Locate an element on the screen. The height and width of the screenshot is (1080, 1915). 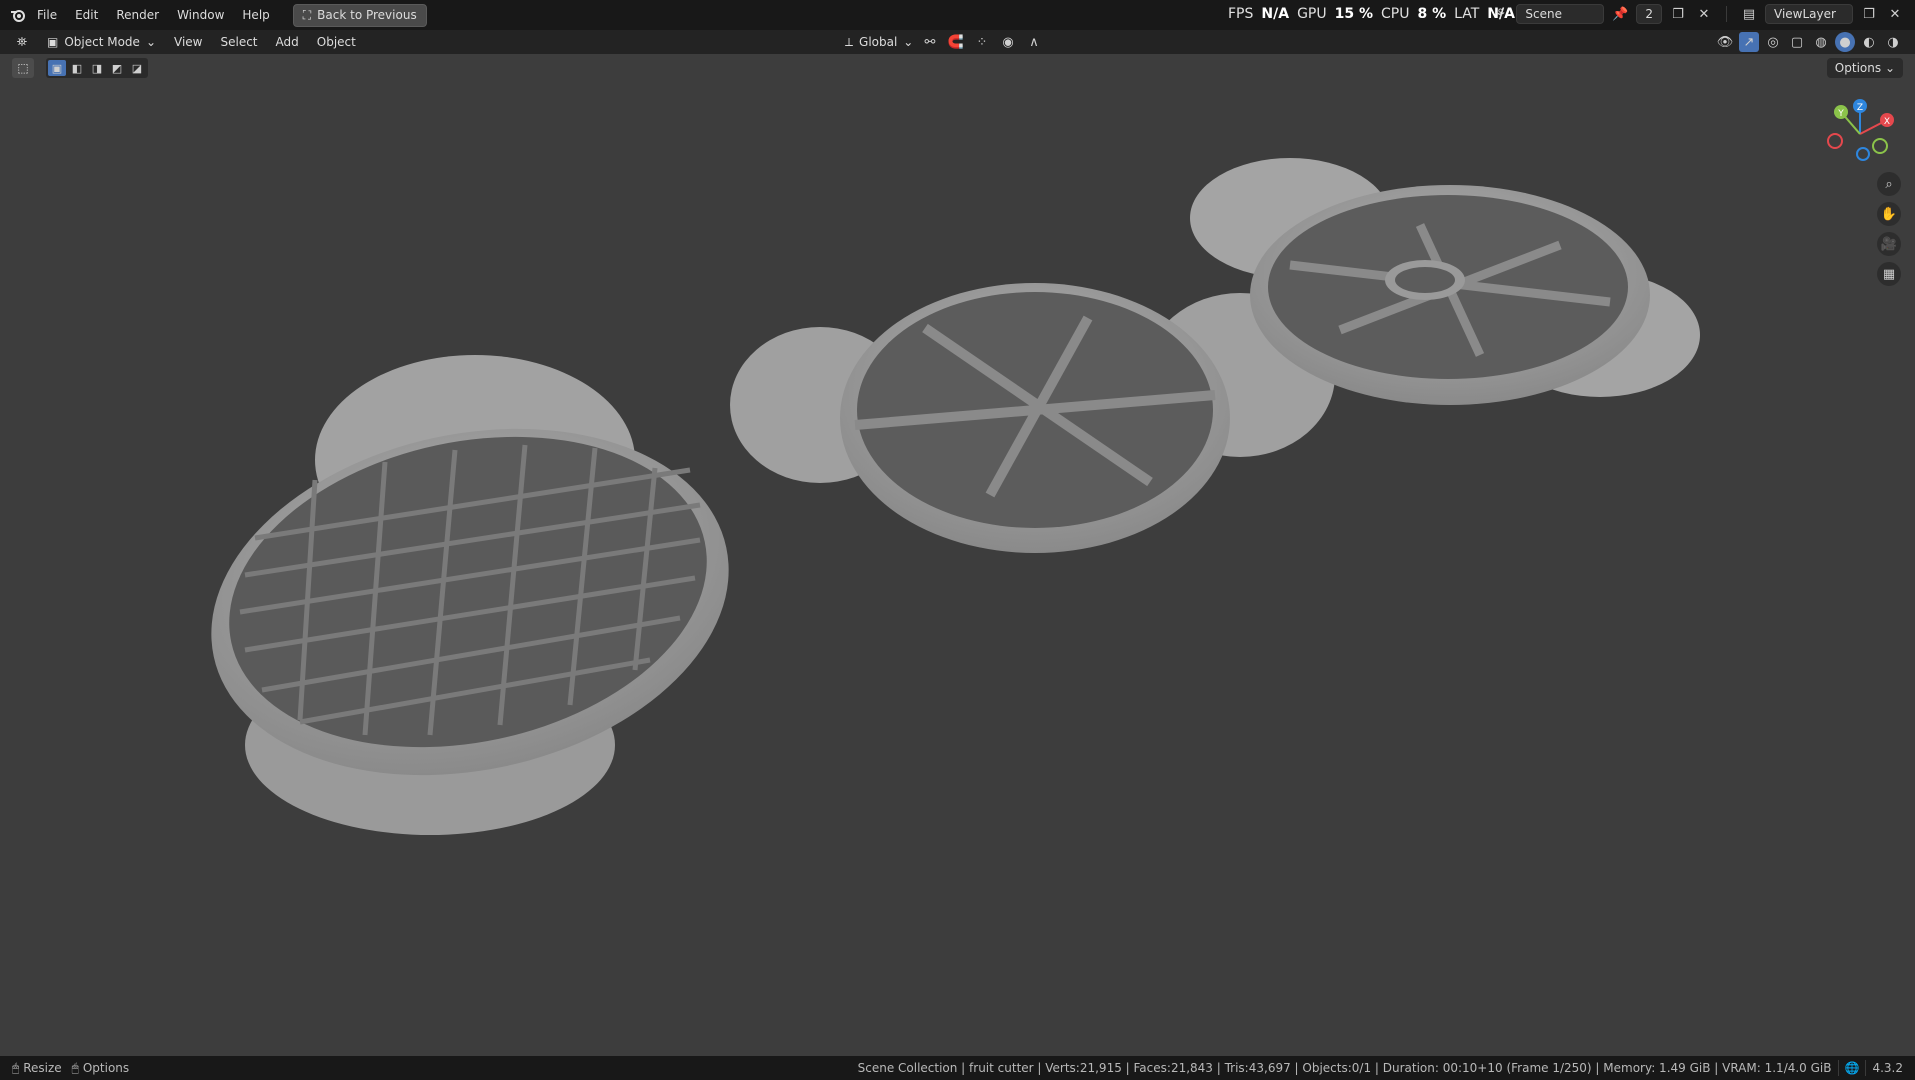
perspective-toggle-icon: ▦ is located at coordinates (1889, 274).